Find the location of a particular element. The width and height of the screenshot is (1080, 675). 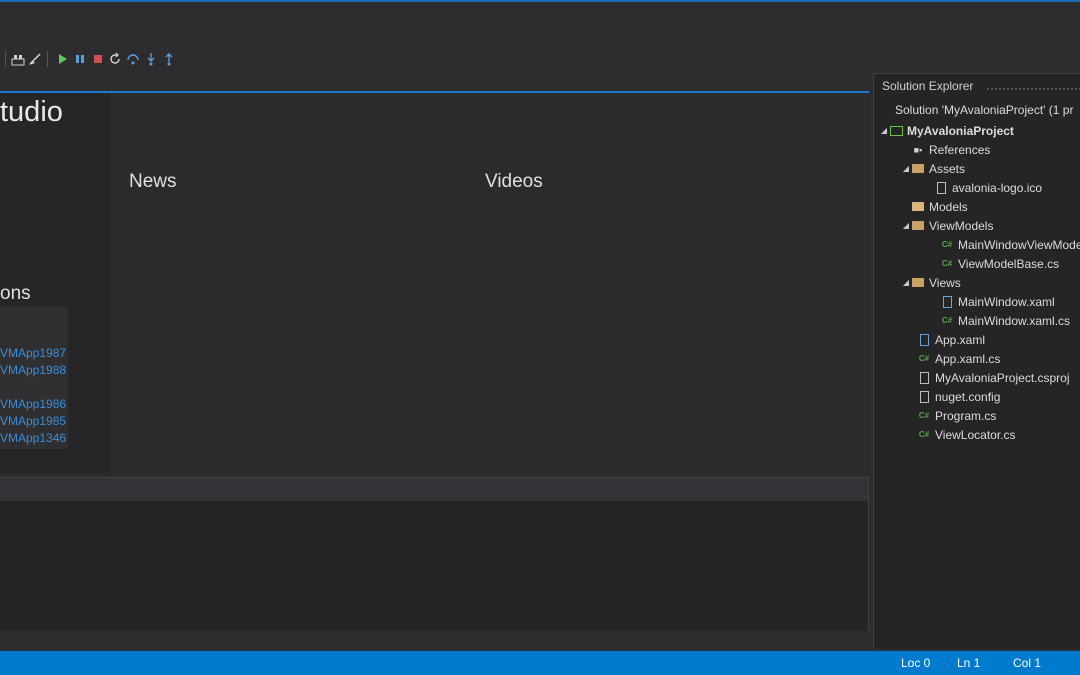

tree-item-mainwindow-xaml-cs: C# MainWindow.xaml.cs is located at coordinates (1005, 320).